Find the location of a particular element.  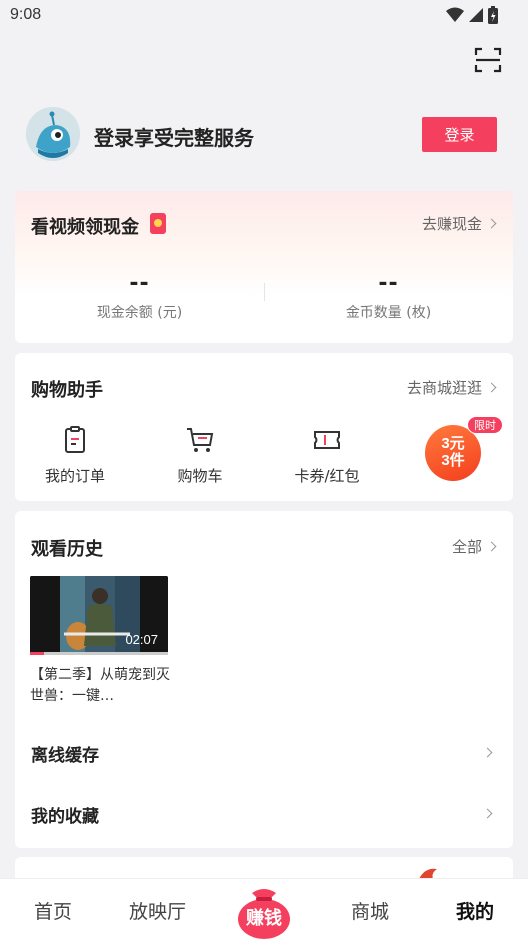

coin-count-value: -- is located at coordinates (388, 283).